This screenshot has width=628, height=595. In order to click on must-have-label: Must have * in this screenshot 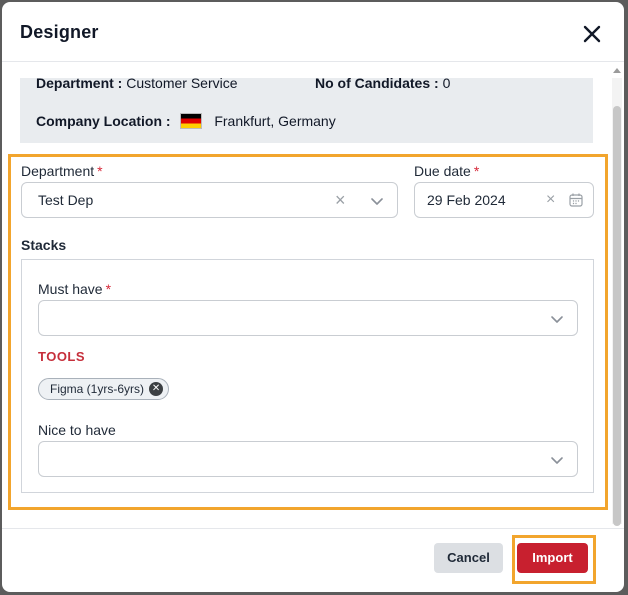, I will do `click(74, 289)`.